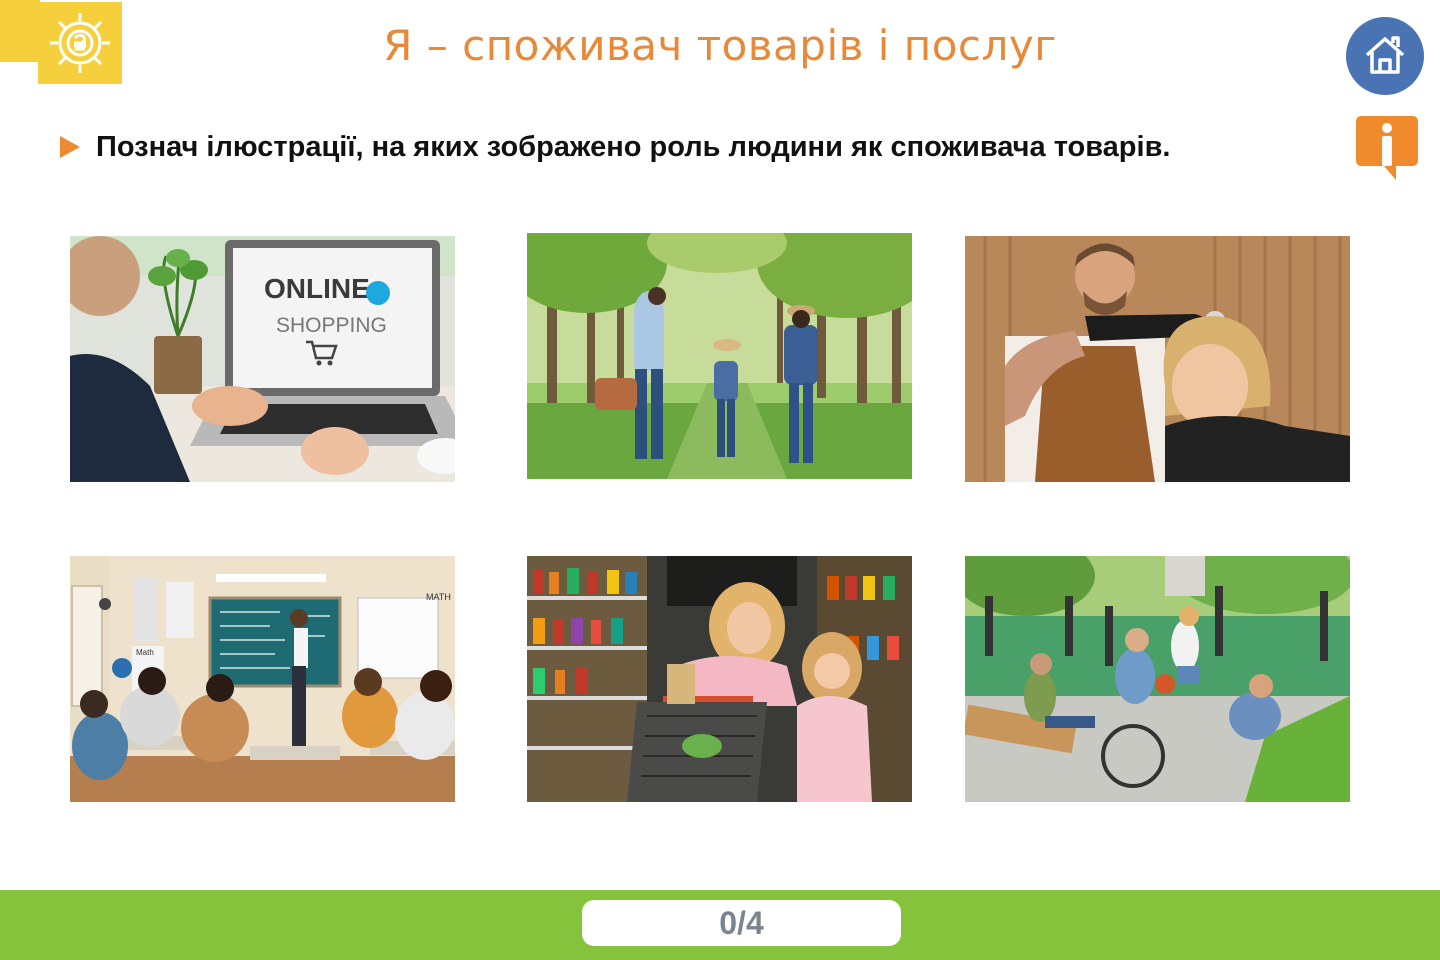 Image resolution: width=1440 pixels, height=960 pixels. I want to click on info-button, so click(1387, 148).